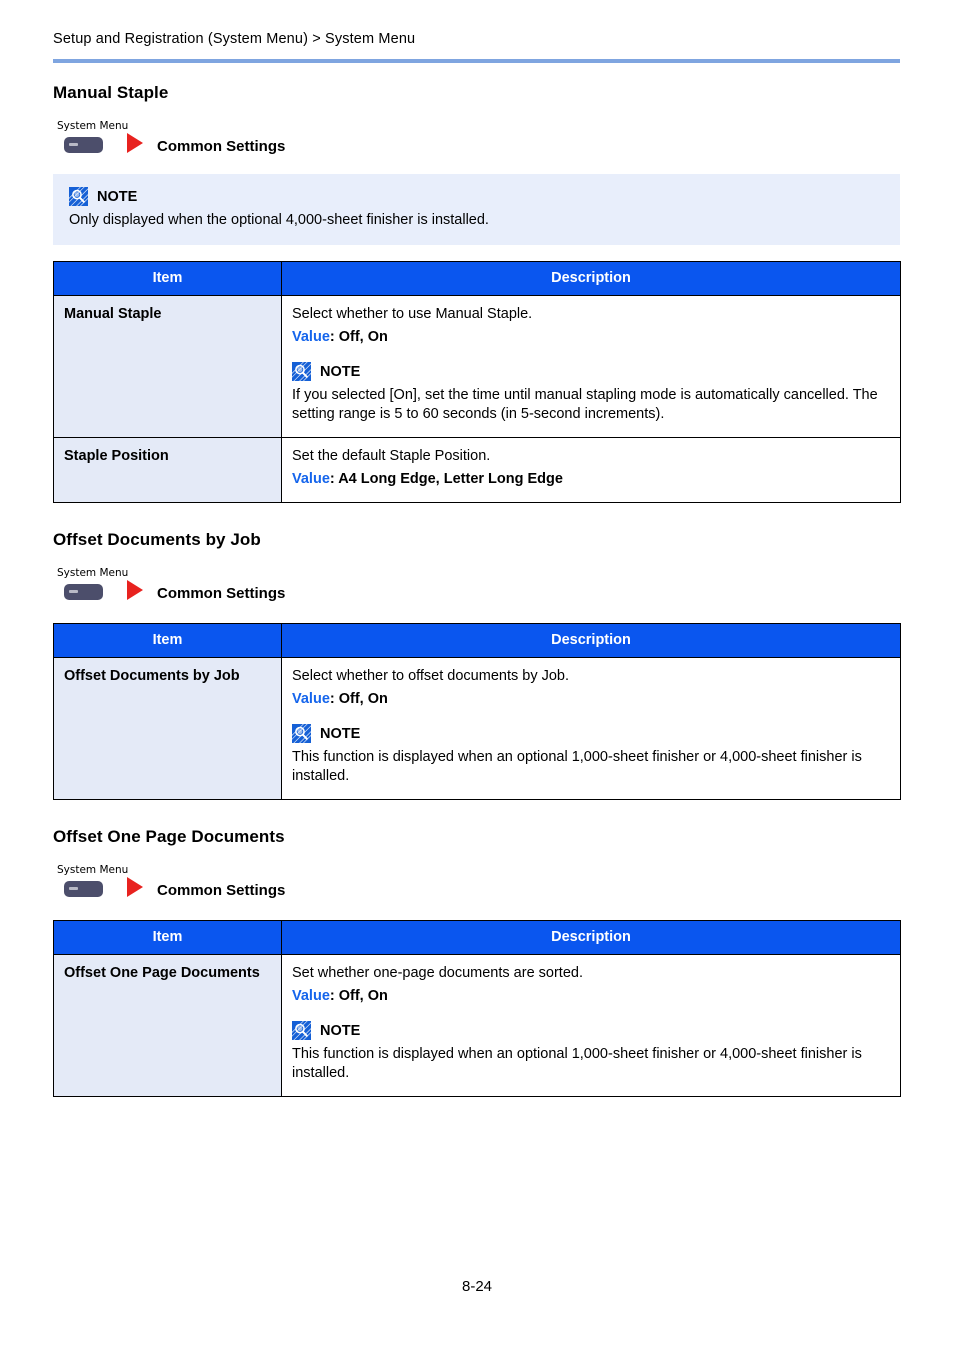 The width and height of the screenshot is (954, 1350). What do you see at coordinates (111, 92) in the screenshot?
I see `section-title: Manual Staple` at bounding box center [111, 92].